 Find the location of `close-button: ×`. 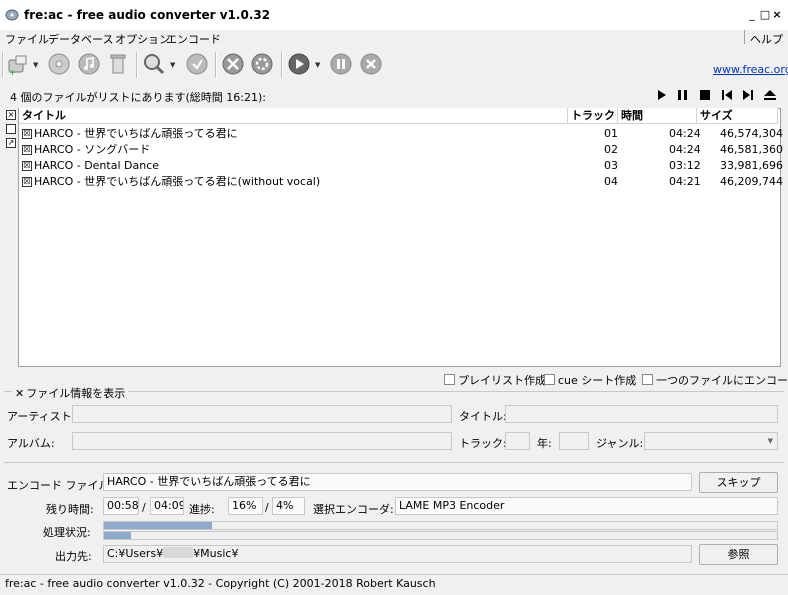

close-button: × is located at coordinates (777, 15).